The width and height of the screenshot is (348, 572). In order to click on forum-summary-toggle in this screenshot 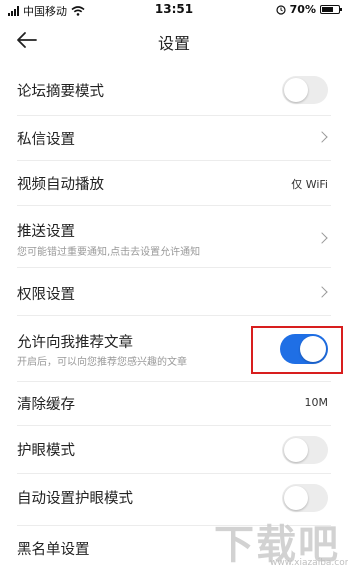, I will do `click(305, 90)`.